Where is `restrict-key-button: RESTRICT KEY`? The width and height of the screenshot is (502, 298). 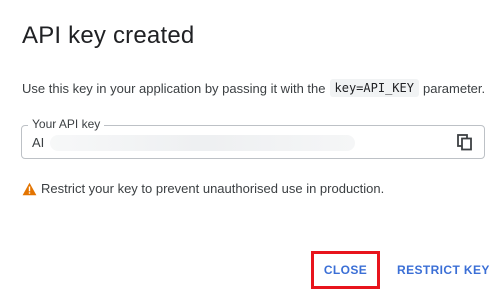 restrict-key-button: RESTRICT KEY is located at coordinates (443, 270).